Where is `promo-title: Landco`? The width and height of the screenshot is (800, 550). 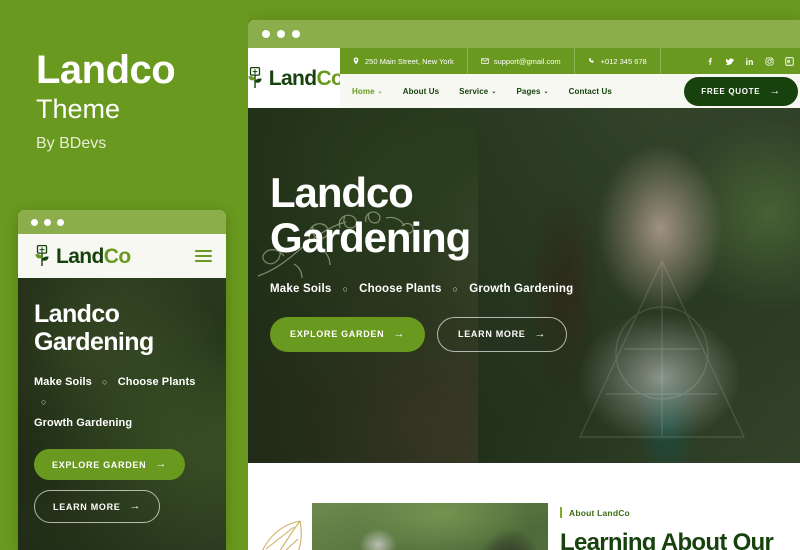
promo-title: Landco is located at coordinates (106, 70).